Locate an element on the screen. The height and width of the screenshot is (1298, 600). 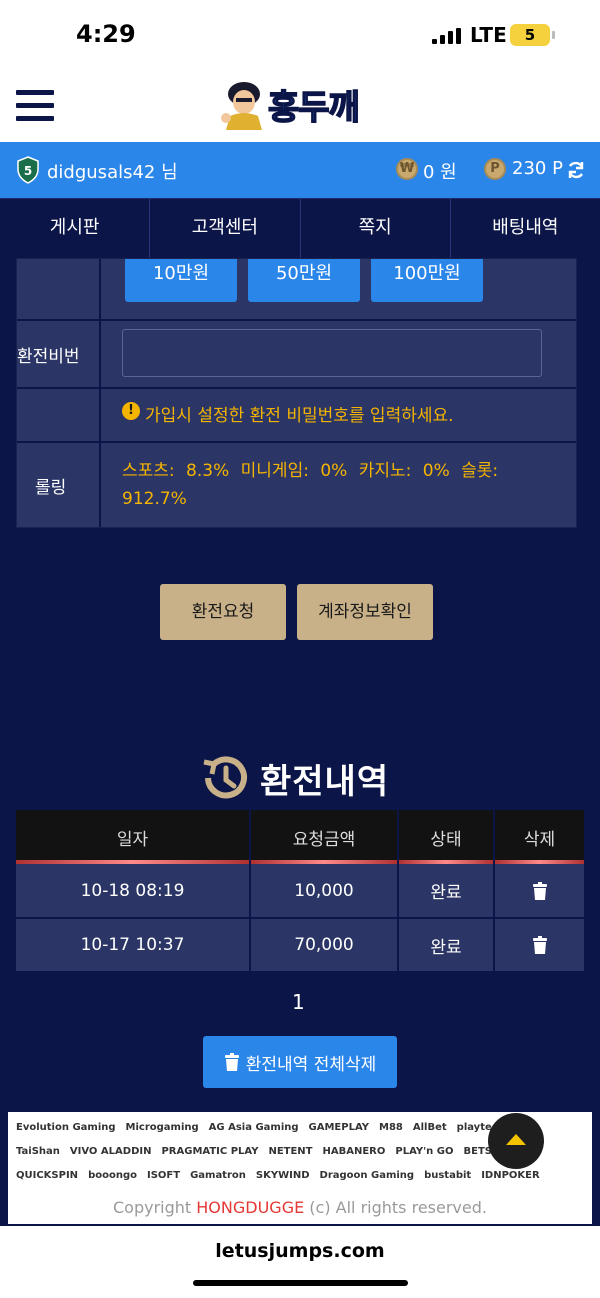
site-header: 홍두깨 is located at coordinates (300, 107).